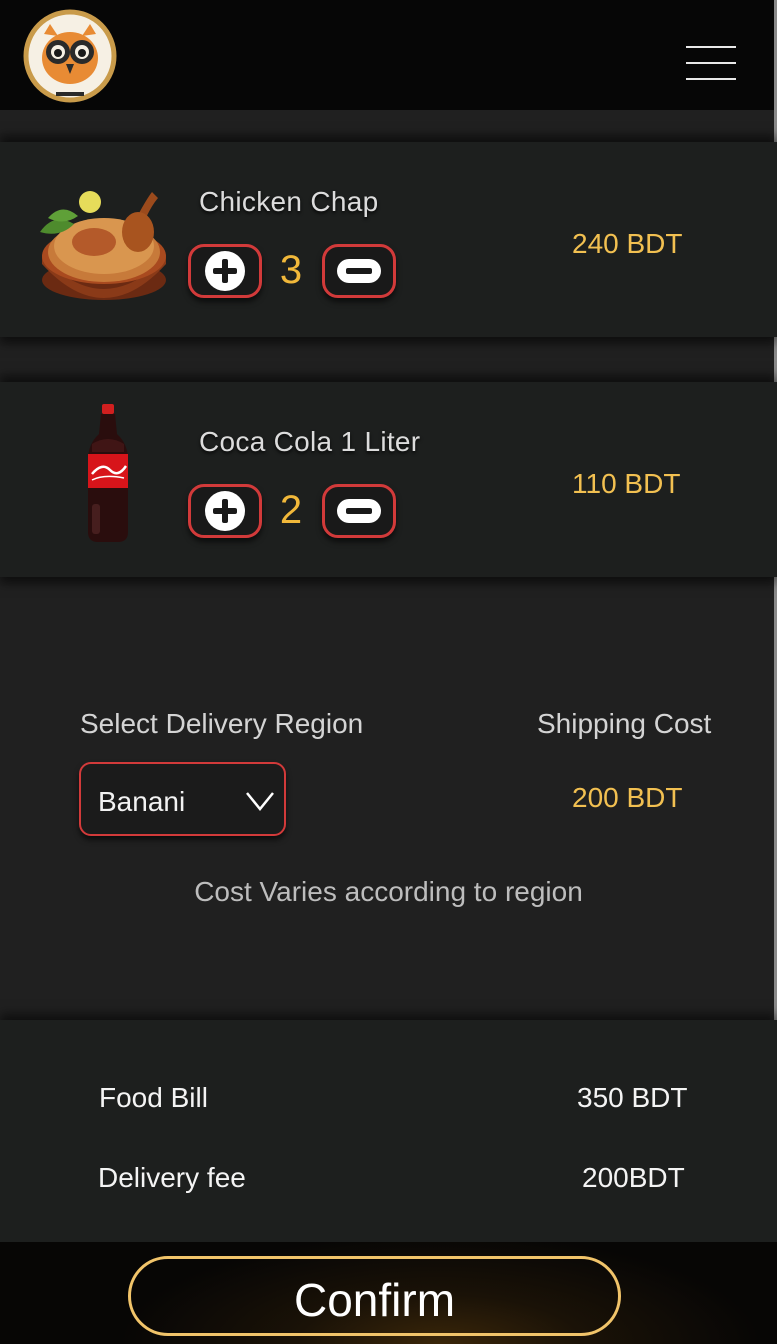  I want to click on quantity-value: 2, so click(291, 510).